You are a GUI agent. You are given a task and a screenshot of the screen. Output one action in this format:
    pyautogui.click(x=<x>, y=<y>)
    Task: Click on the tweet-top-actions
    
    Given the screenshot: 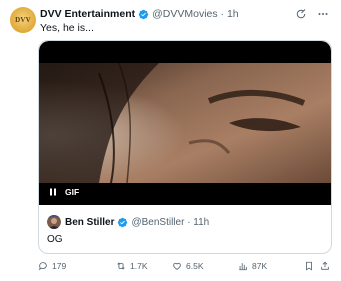 What is the action you would take?
    pyautogui.click(x=312, y=14)
    